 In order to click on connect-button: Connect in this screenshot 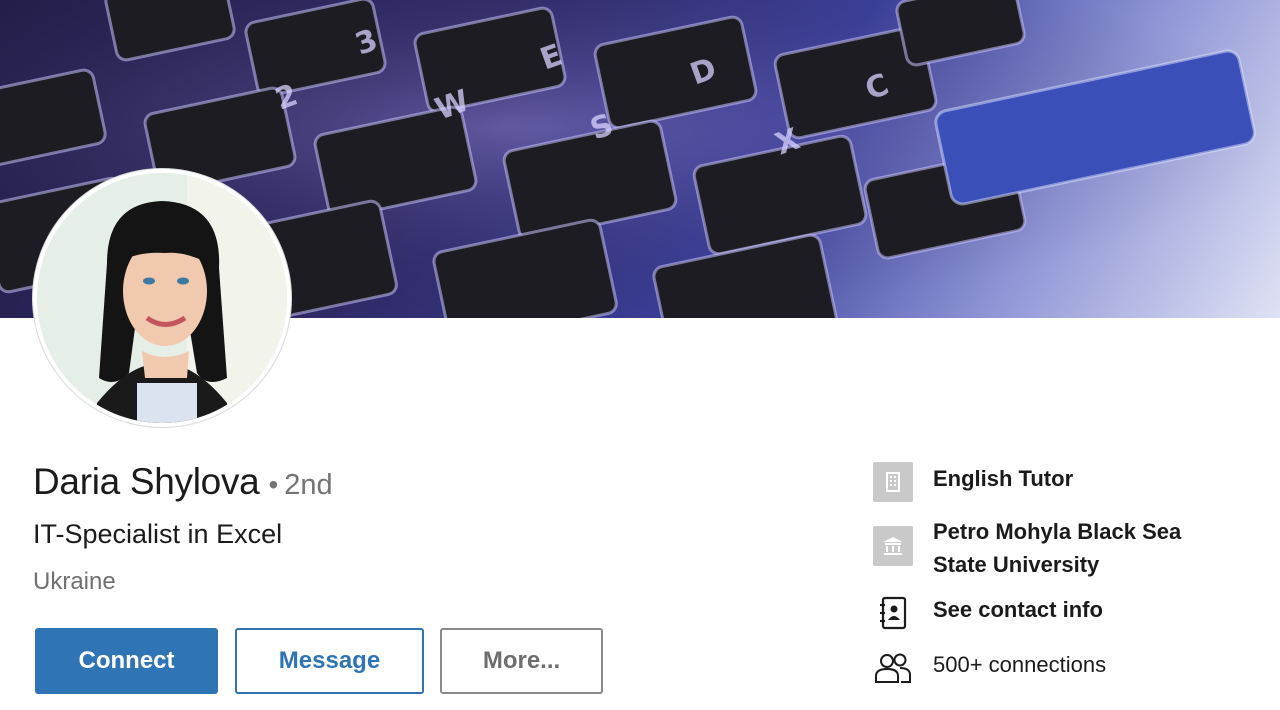, I will do `click(126, 661)`.